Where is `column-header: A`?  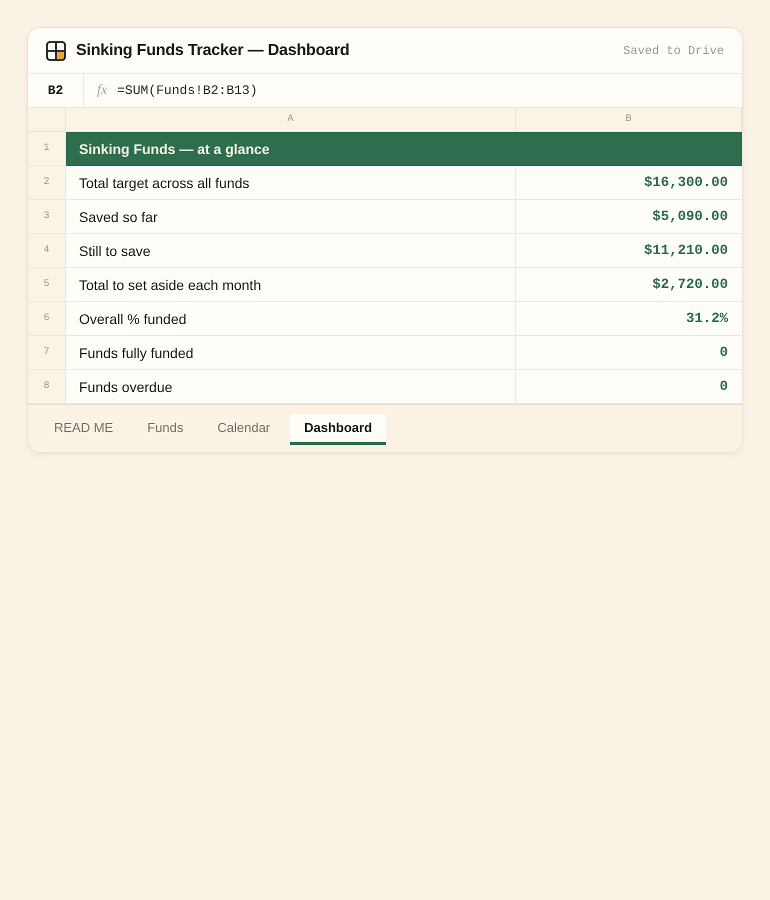
column-header: A is located at coordinates (291, 120).